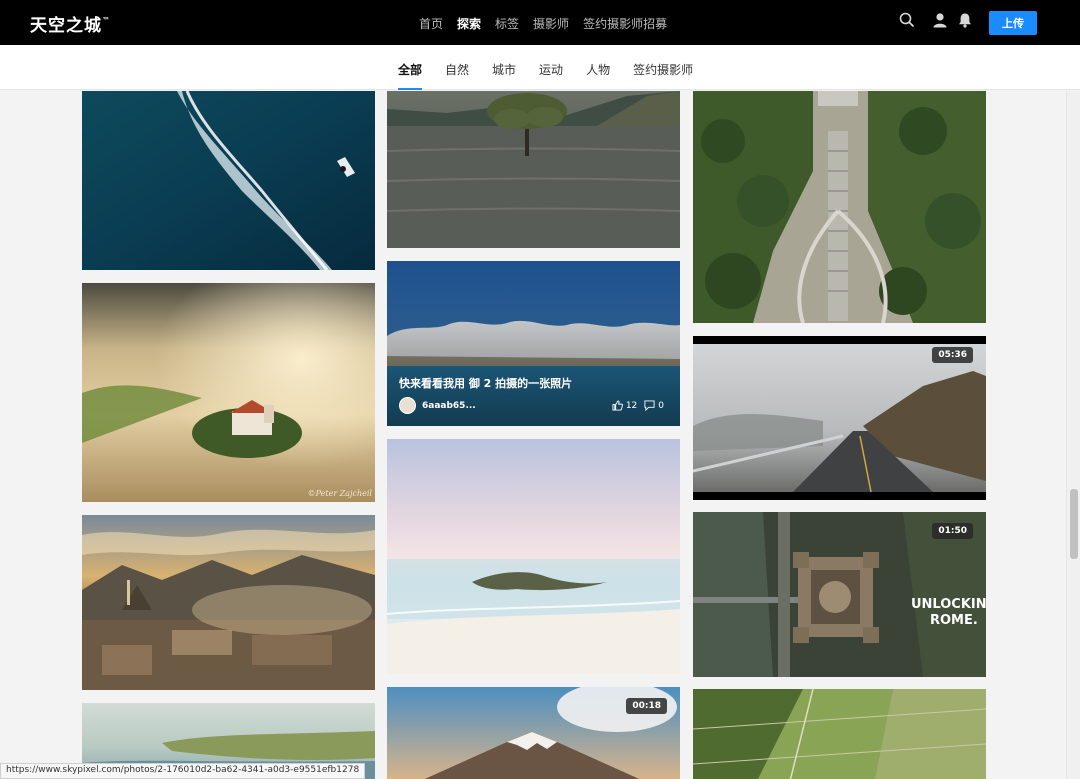 This screenshot has height=779, width=1080. What do you see at coordinates (457, 75) in the screenshot?
I see `tab-nature: 自然` at bounding box center [457, 75].